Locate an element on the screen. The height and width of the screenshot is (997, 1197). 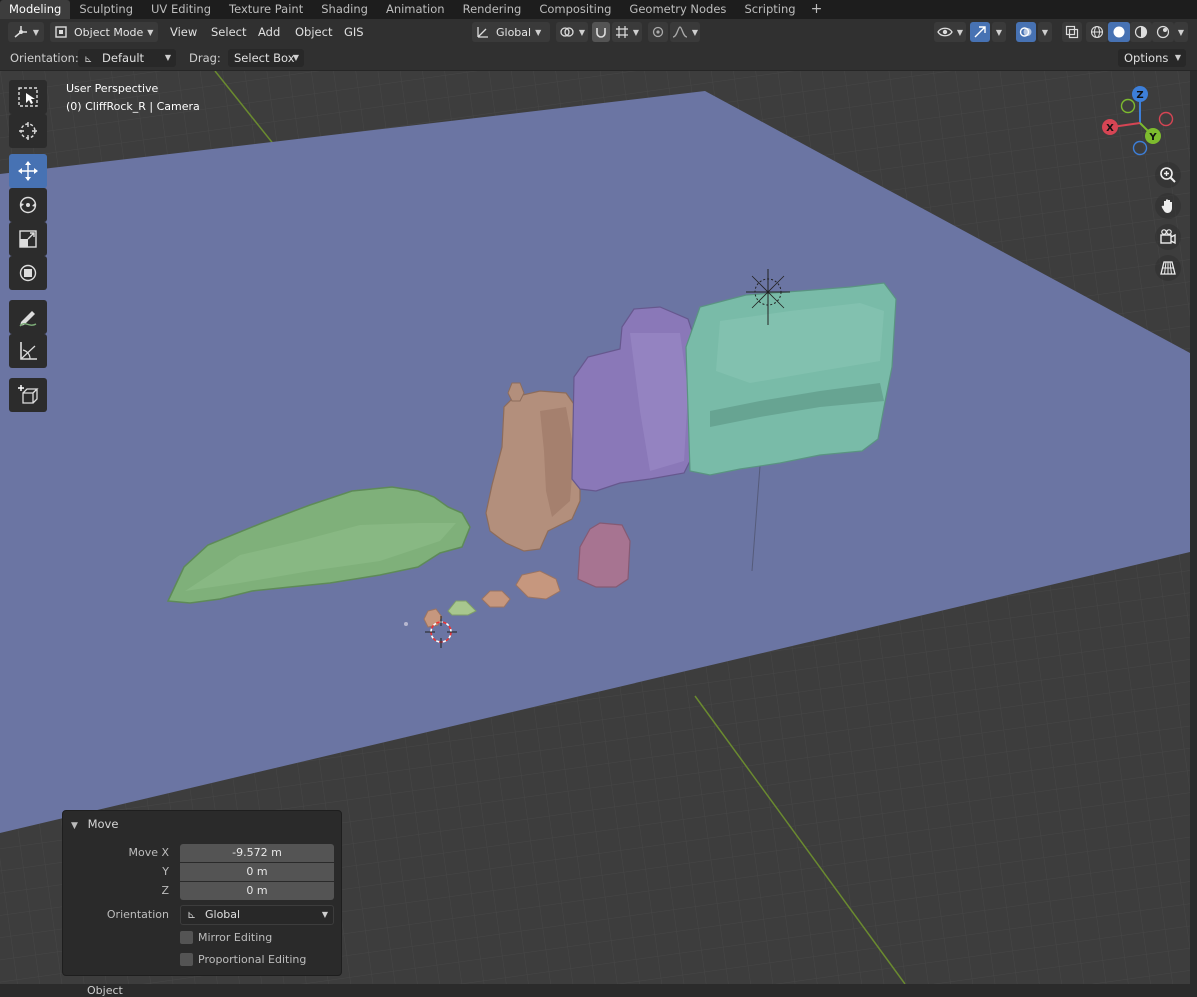
tab-rendering: Rendering is located at coordinates (492, 9).